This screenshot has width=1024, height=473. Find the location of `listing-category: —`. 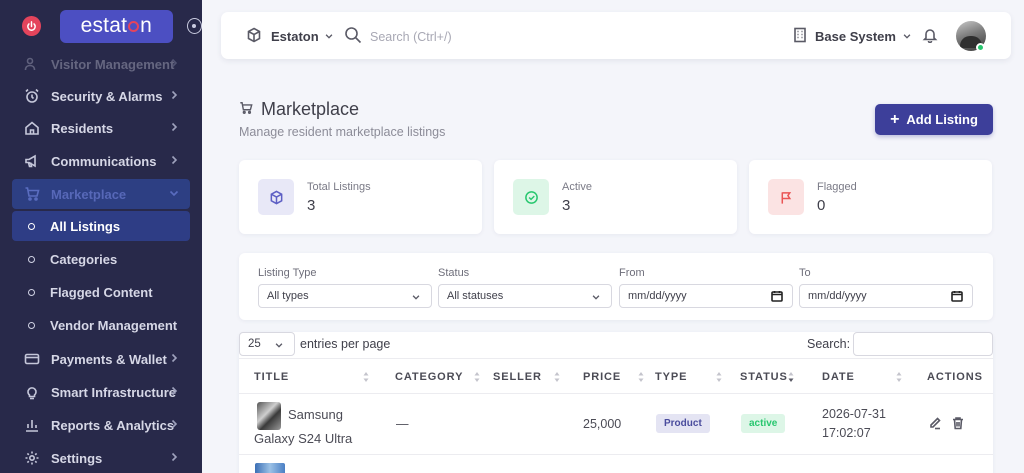

listing-category: — is located at coordinates (402, 424).